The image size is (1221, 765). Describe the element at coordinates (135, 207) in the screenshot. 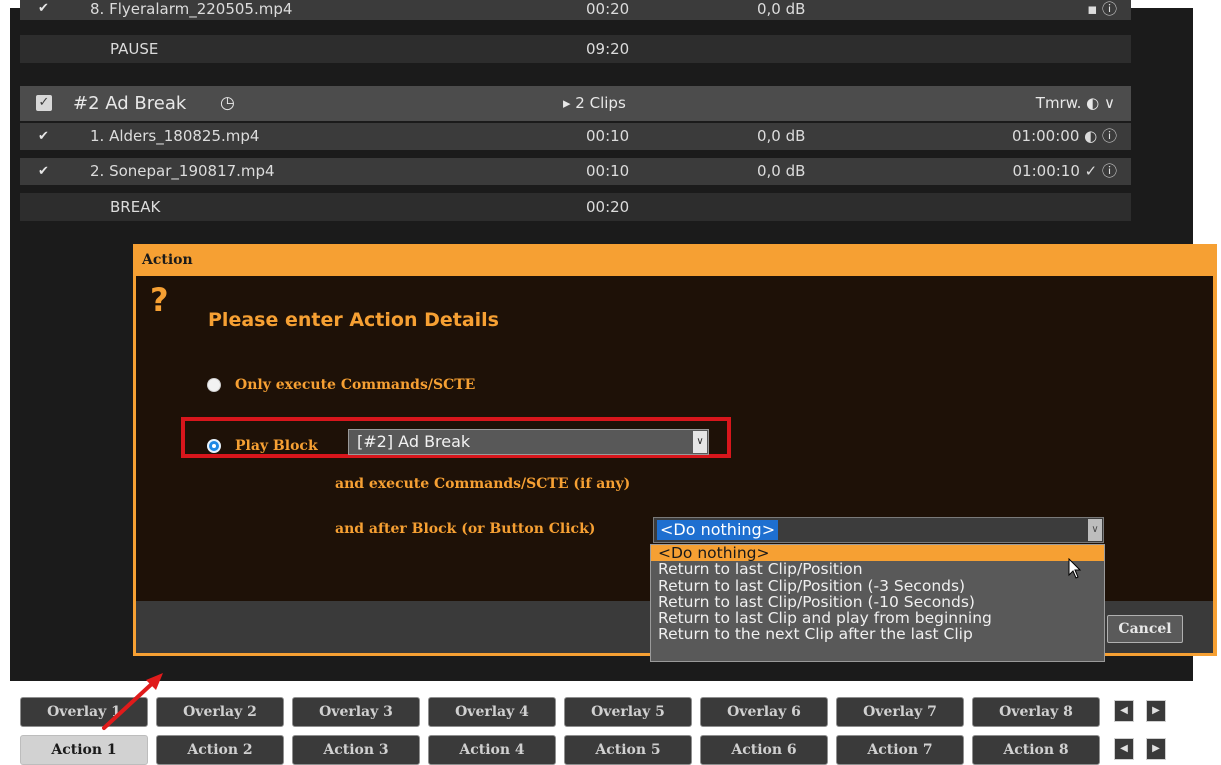

I see `break-label: BREAK` at that location.